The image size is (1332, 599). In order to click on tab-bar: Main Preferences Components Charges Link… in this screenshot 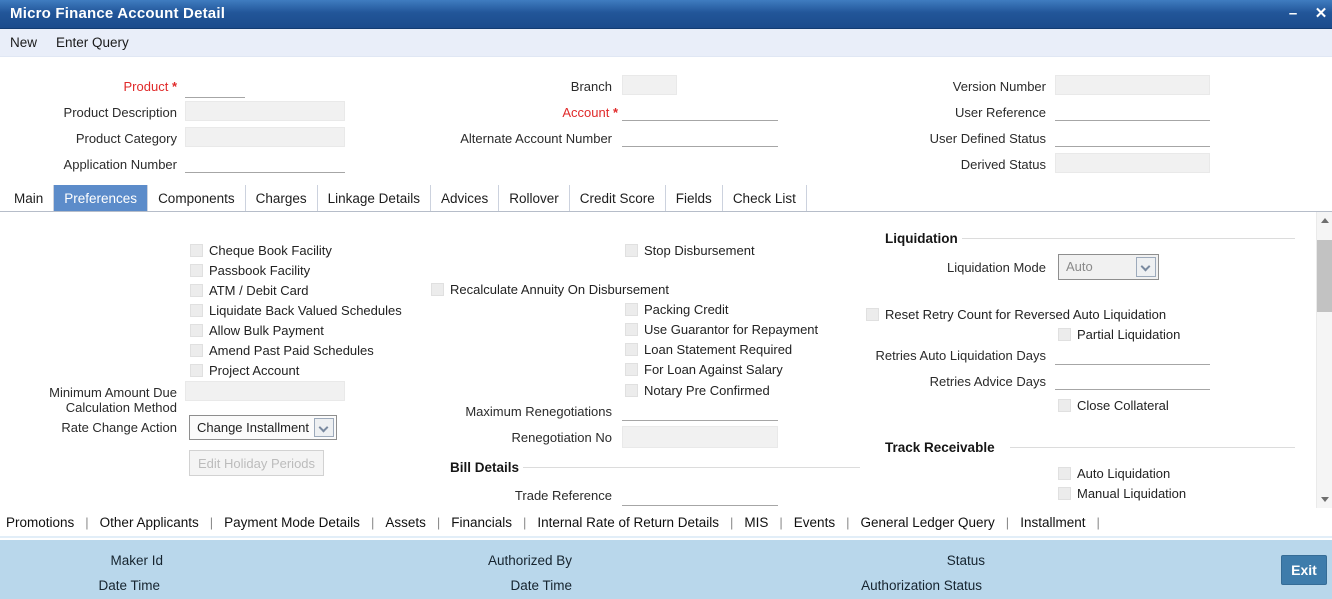, I will do `click(405, 198)`.